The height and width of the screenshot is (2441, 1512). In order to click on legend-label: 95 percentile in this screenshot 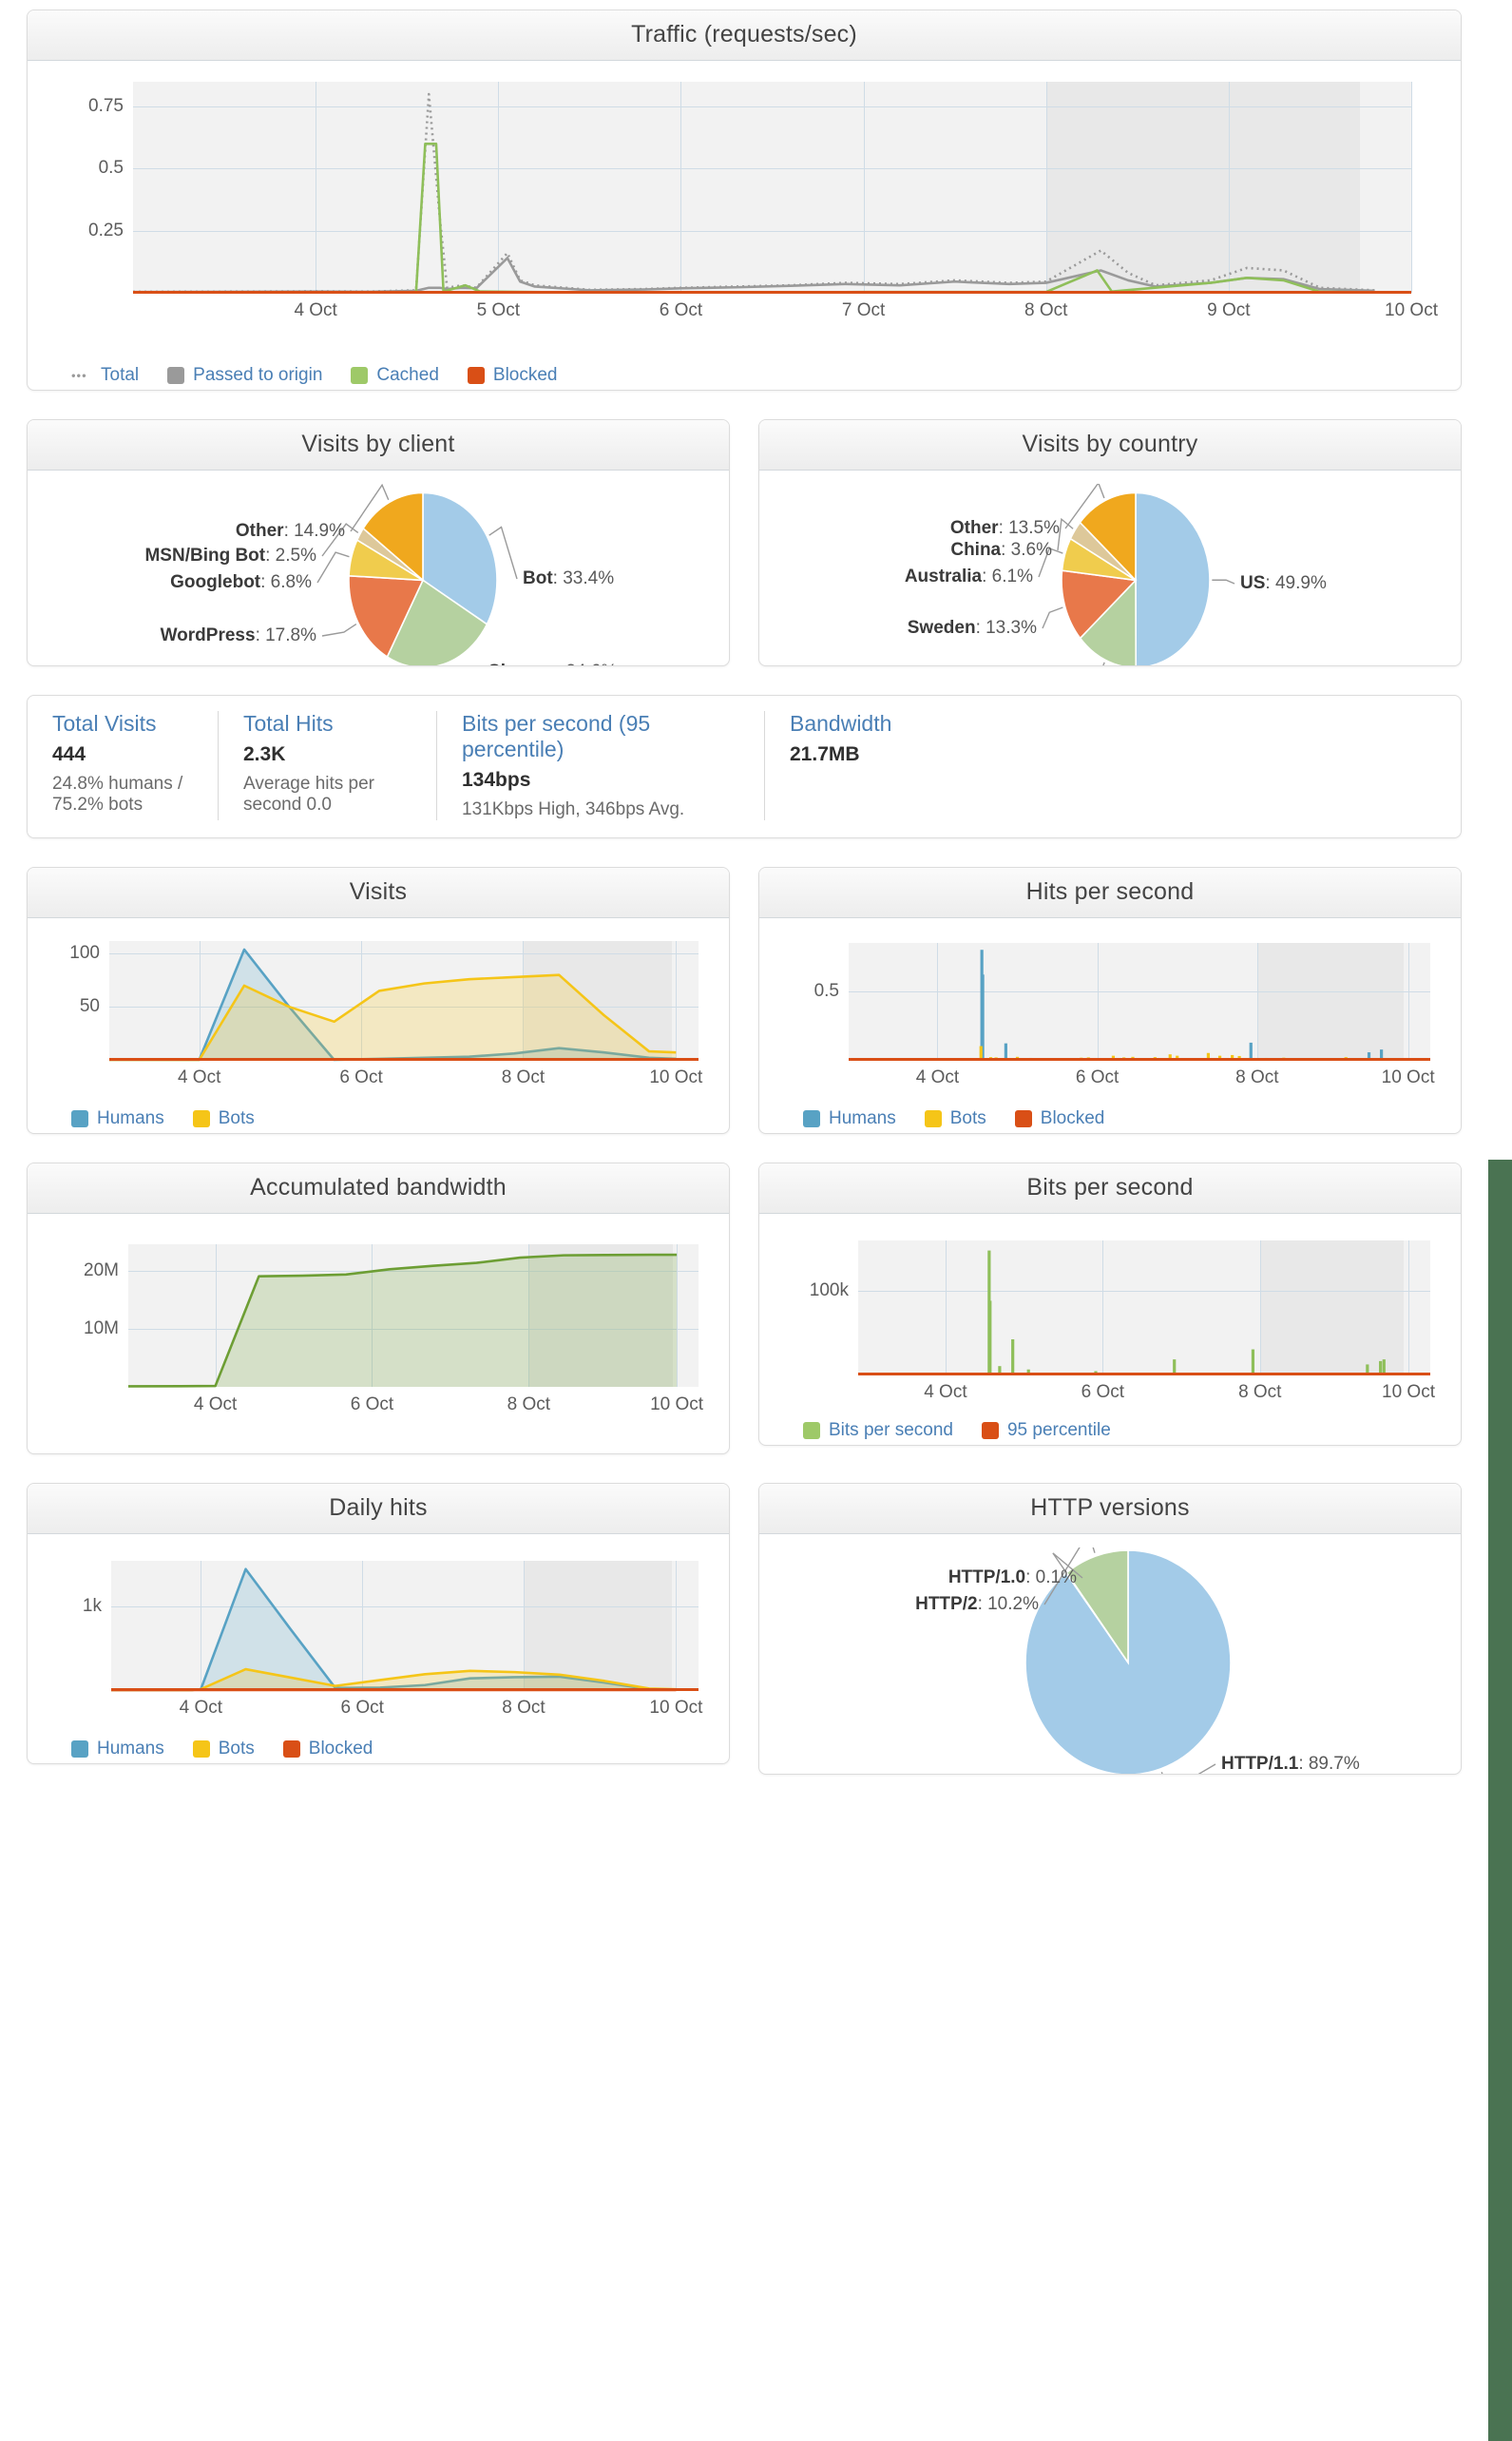, I will do `click(1058, 1430)`.